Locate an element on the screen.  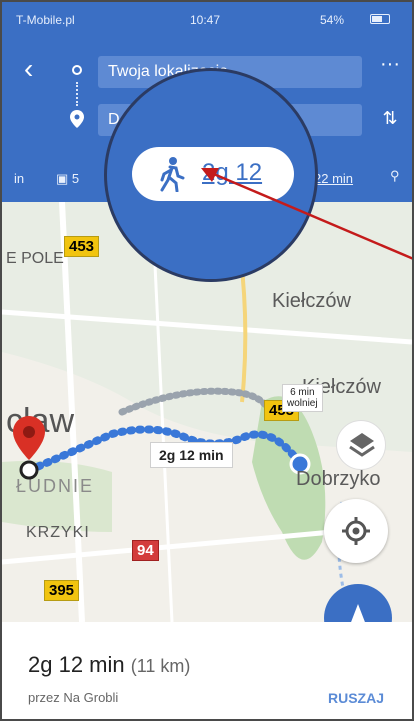
alternate-route-label: 6 min wolniej is located at coordinates (302, 398).